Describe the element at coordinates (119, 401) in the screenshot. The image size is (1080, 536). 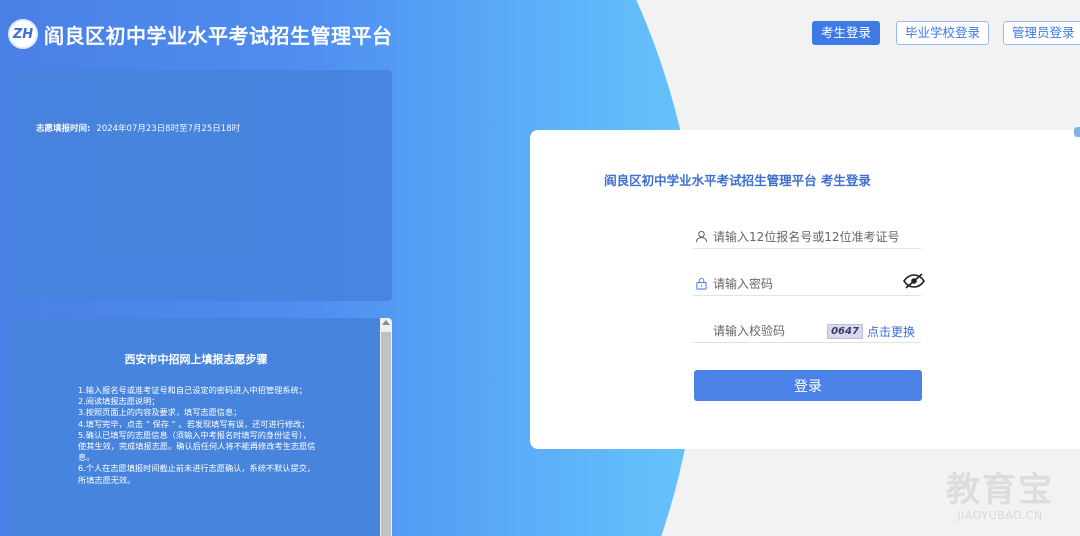
I see `step-item: 2.阅读填报志愿说明；` at that location.